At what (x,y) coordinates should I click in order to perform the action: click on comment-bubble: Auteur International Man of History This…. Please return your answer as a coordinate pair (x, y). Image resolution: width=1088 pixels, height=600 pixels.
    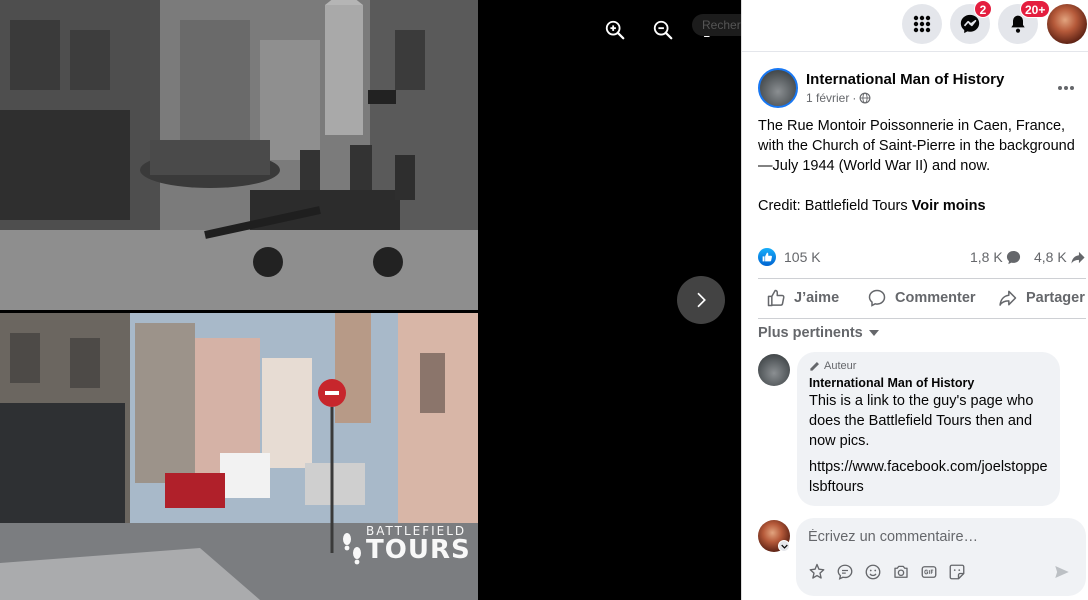
    Looking at the image, I should click on (928, 429).